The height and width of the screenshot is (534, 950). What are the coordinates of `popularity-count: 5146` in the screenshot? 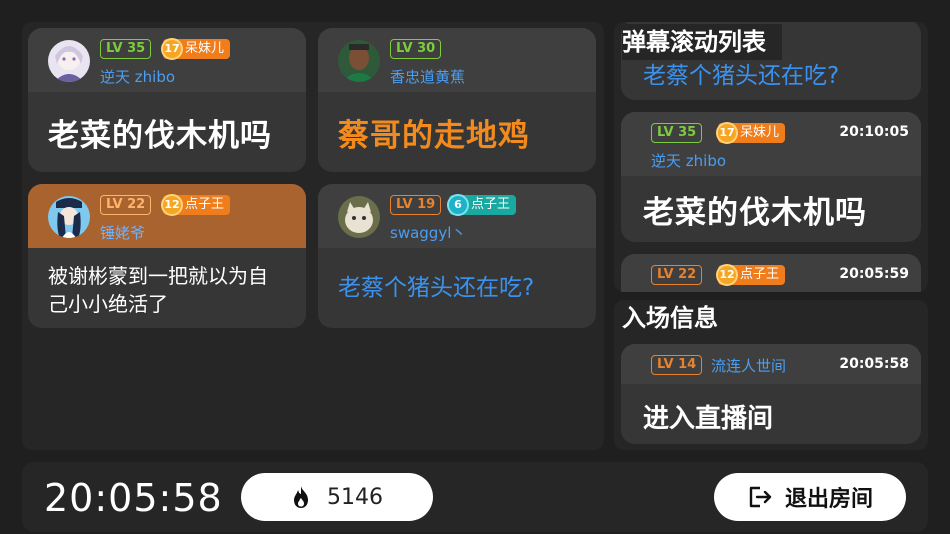 It's located at (355, 497).